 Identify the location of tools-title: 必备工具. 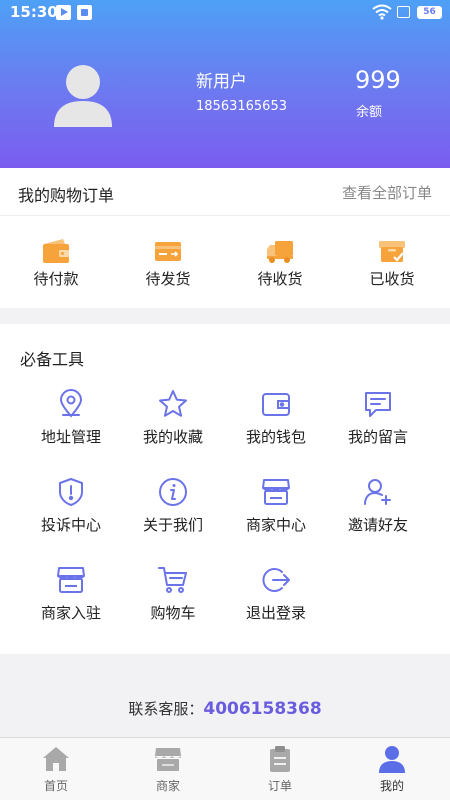
(52, 359).